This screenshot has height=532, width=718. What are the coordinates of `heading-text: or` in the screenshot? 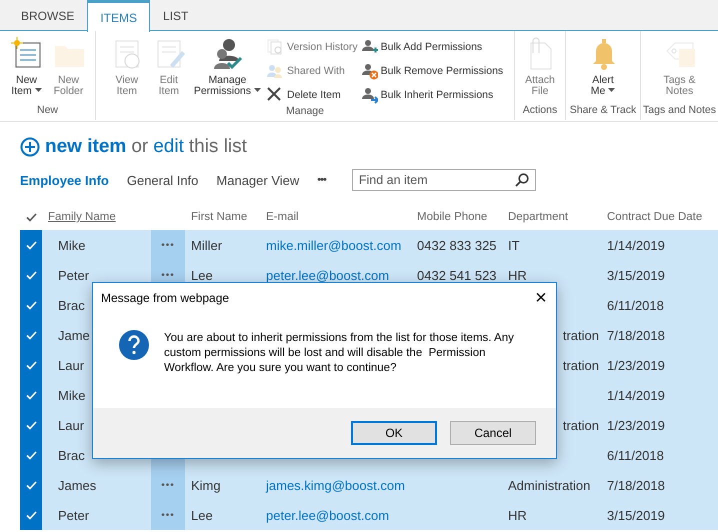 It's located at (139, 147).